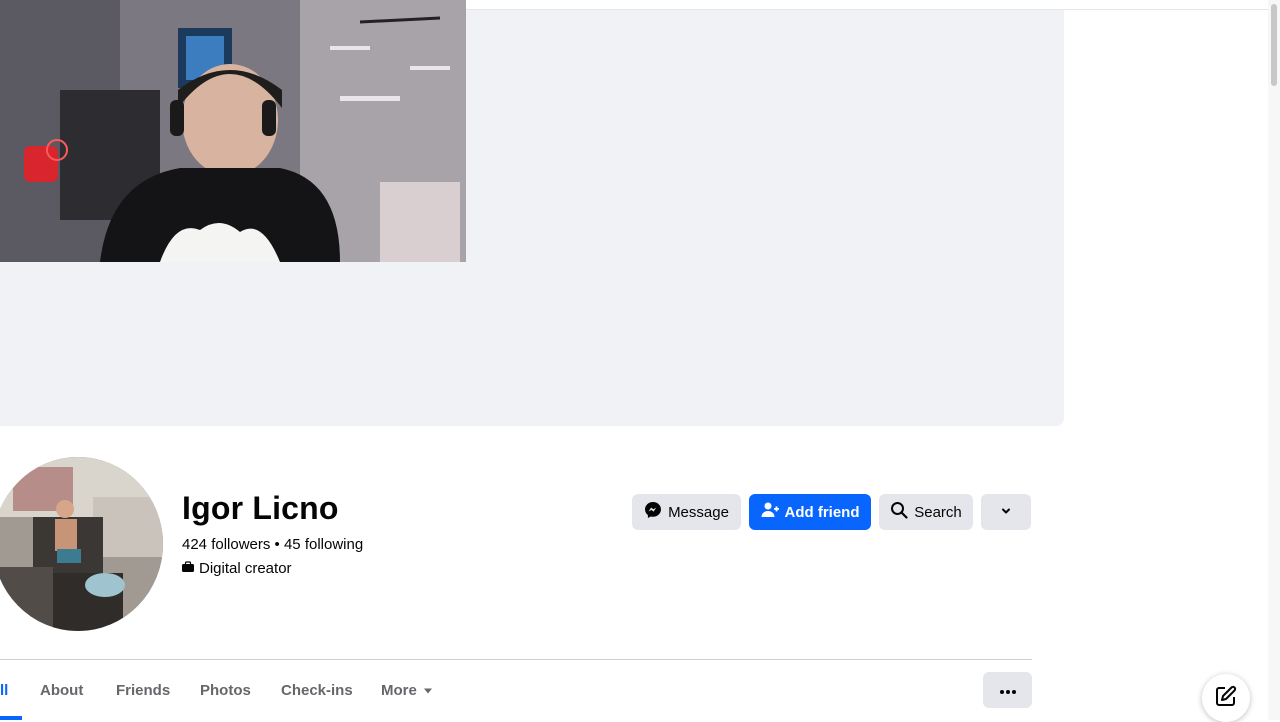 The height and width of the screenshot is (722, 1280). What do you see at coordinates (516, 659) in the screenshot?
I see `profile-divider` at bounding box center [516, 659].